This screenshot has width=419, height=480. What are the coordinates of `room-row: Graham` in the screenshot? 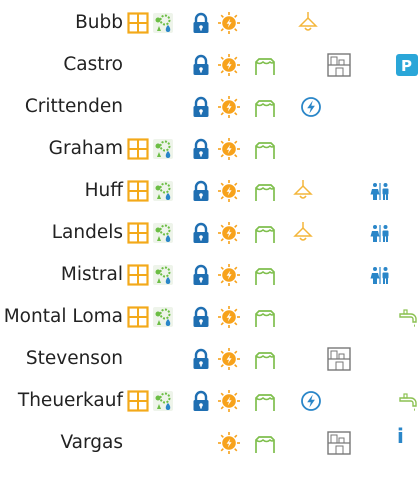 It's located at (209, 149).